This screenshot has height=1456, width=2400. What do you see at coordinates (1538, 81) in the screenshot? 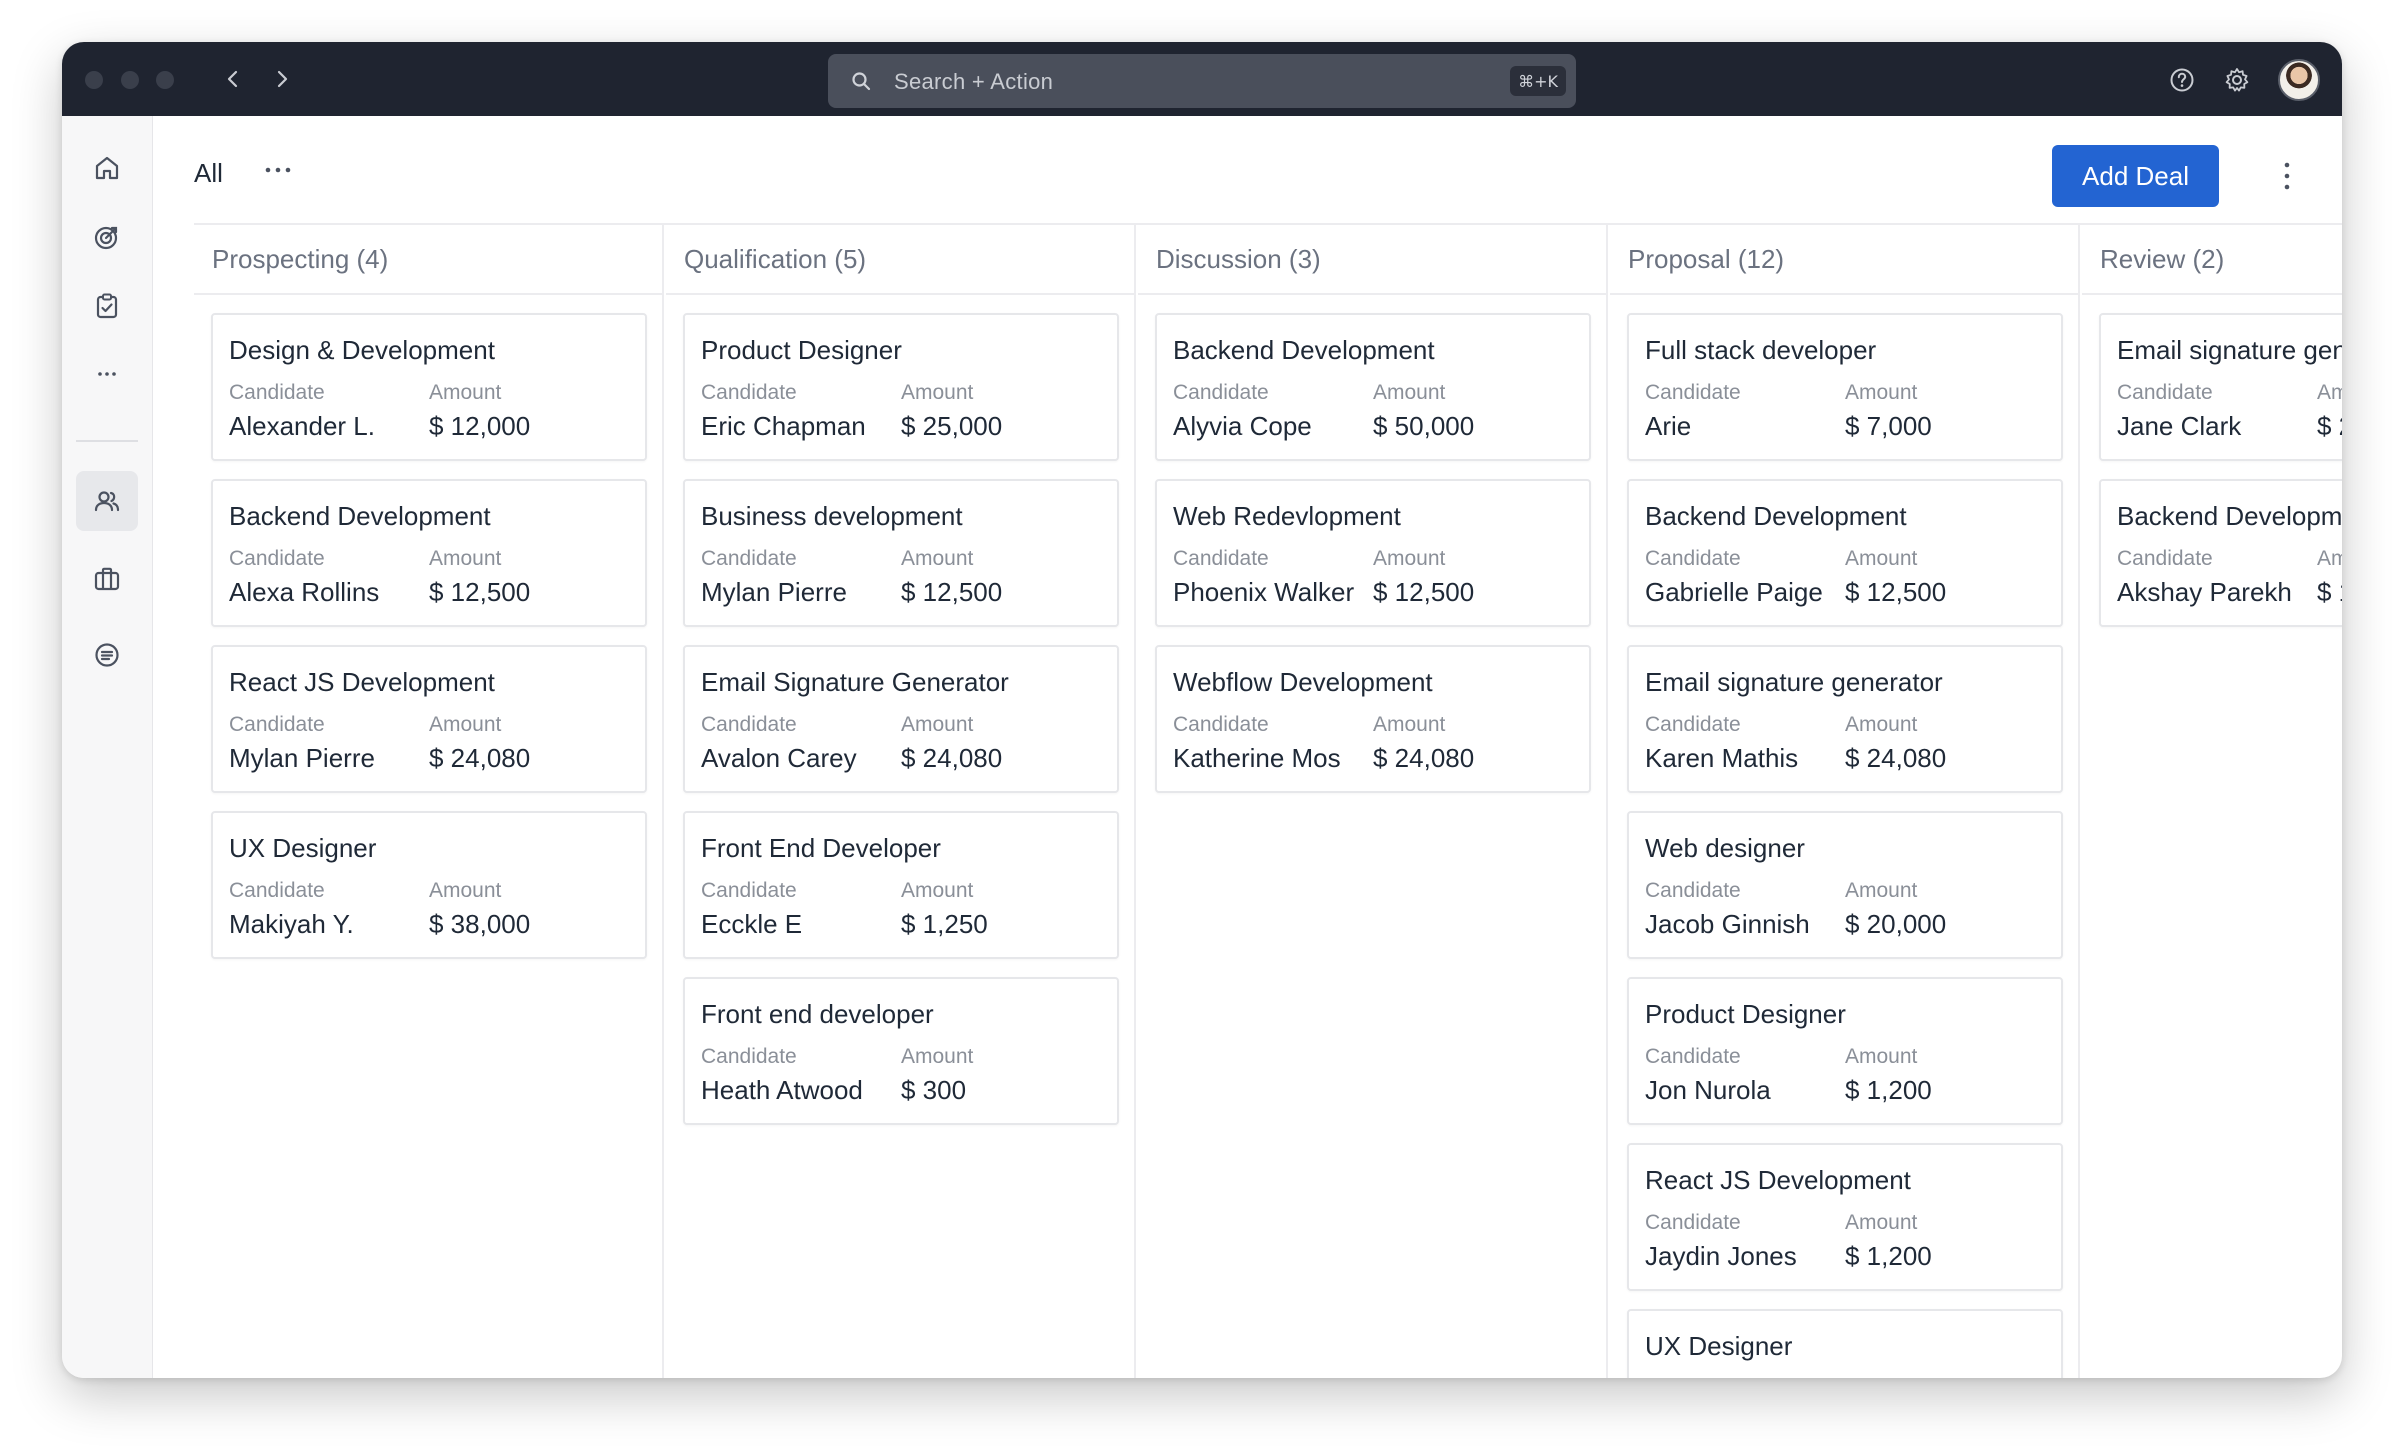
I see `shortcut-badge: ⌘+K` at bounding box center [1538, 81].